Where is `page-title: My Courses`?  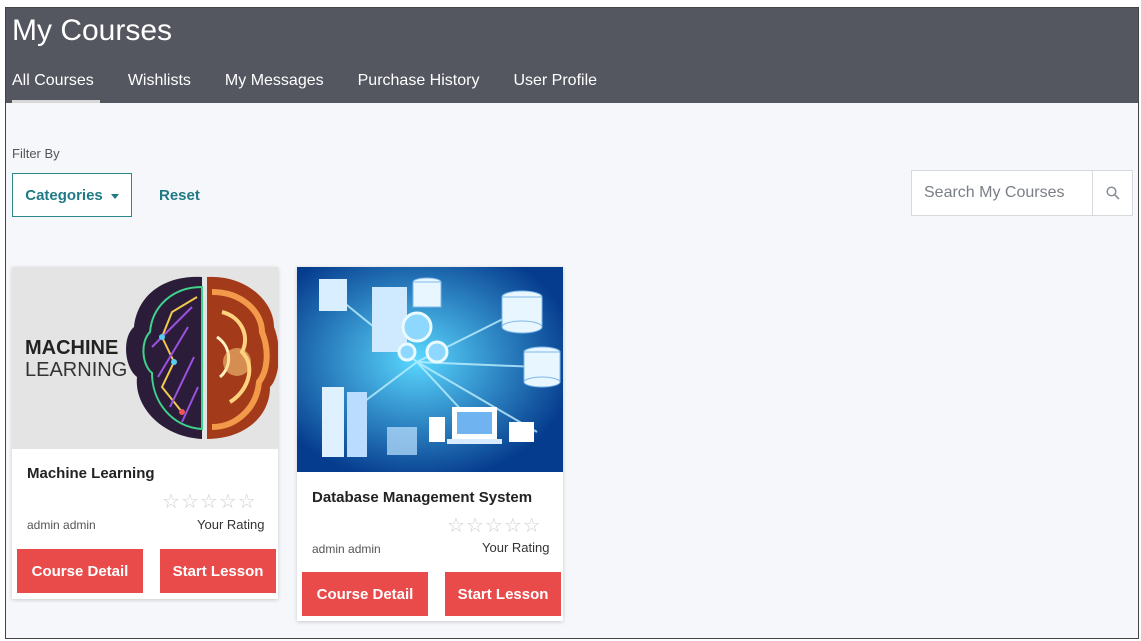 page-title: My Courses is located at coordinates (92, 30).